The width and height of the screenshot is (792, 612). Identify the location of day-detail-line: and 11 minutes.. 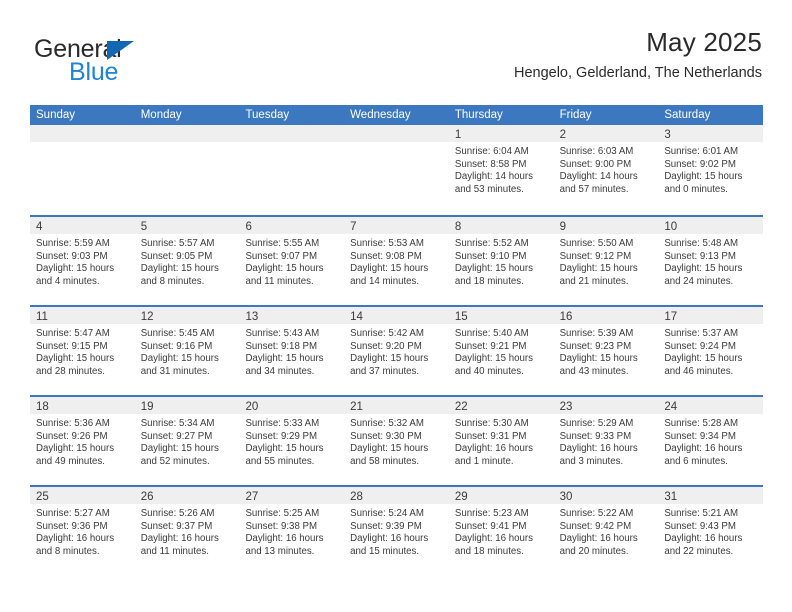
(279, 281).